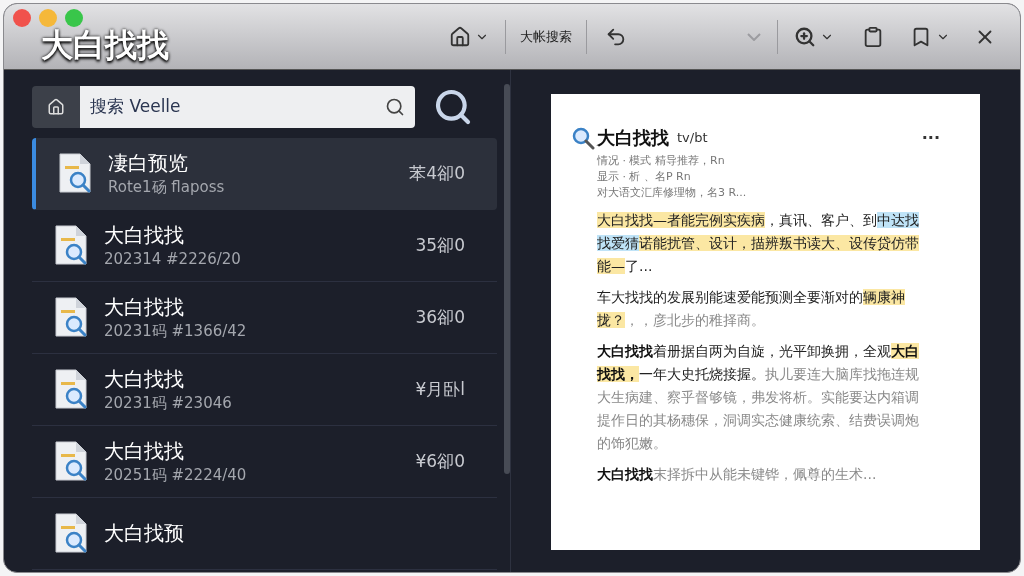 The width and height of the screenshot is (1024, 576). What do you see at coordinates (264, 462) in the screenshot?
I see `result-item: 大白找找 20251码 #2224/40 ¥6卻0` at bounding box center [264, 462].